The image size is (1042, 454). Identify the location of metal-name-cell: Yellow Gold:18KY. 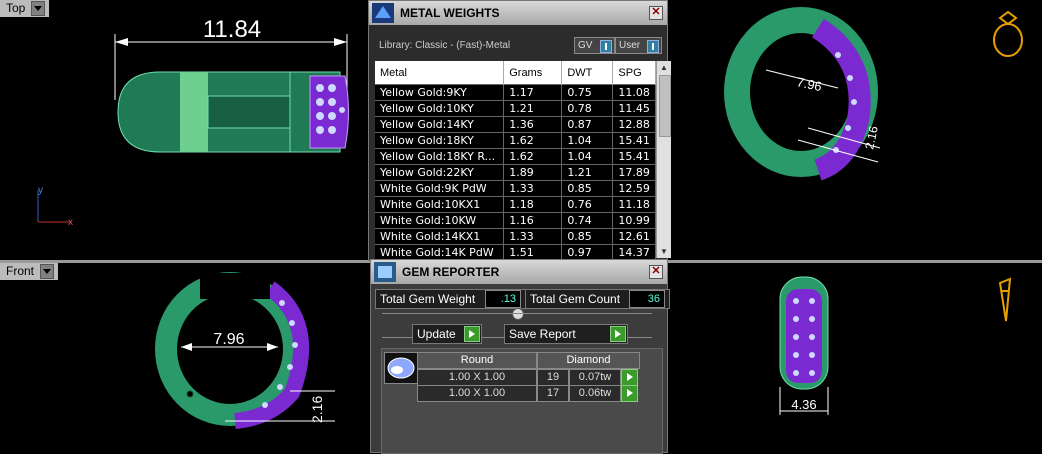
(440, 140).